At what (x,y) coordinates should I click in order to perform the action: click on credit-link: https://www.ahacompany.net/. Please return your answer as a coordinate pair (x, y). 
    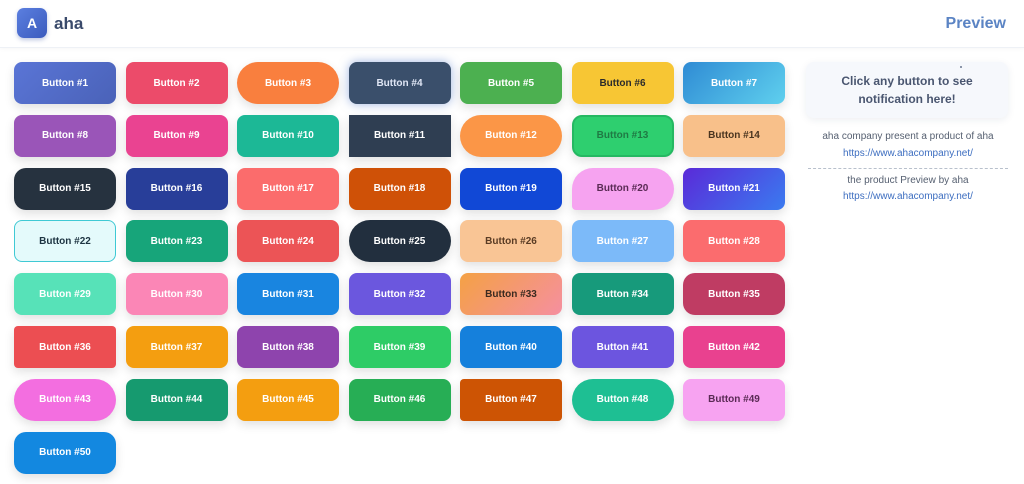
    Looking at the image, I should click on (908, 153).